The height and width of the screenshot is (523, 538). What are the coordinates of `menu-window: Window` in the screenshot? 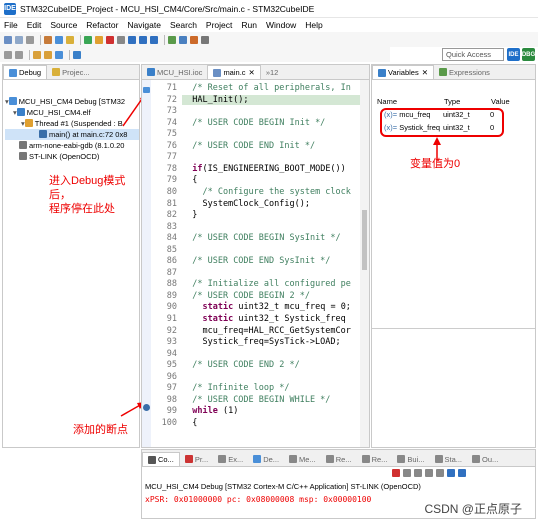 It's located at (281, 25).